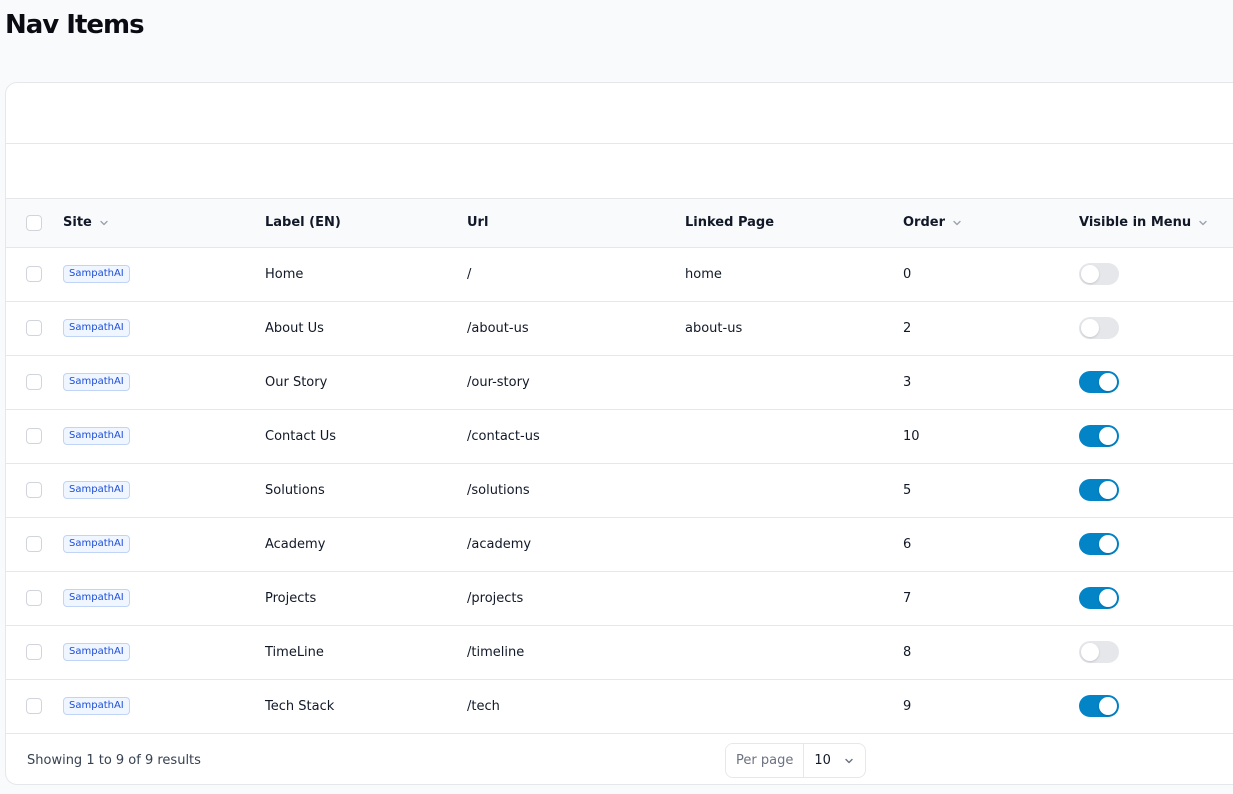 Image resolution: width=1233 pixels, height=794 pixels. What do you see at coordinates (907, 544) in the screenshot?
I see `cell-order: 6` at bounding box center [907, 544].